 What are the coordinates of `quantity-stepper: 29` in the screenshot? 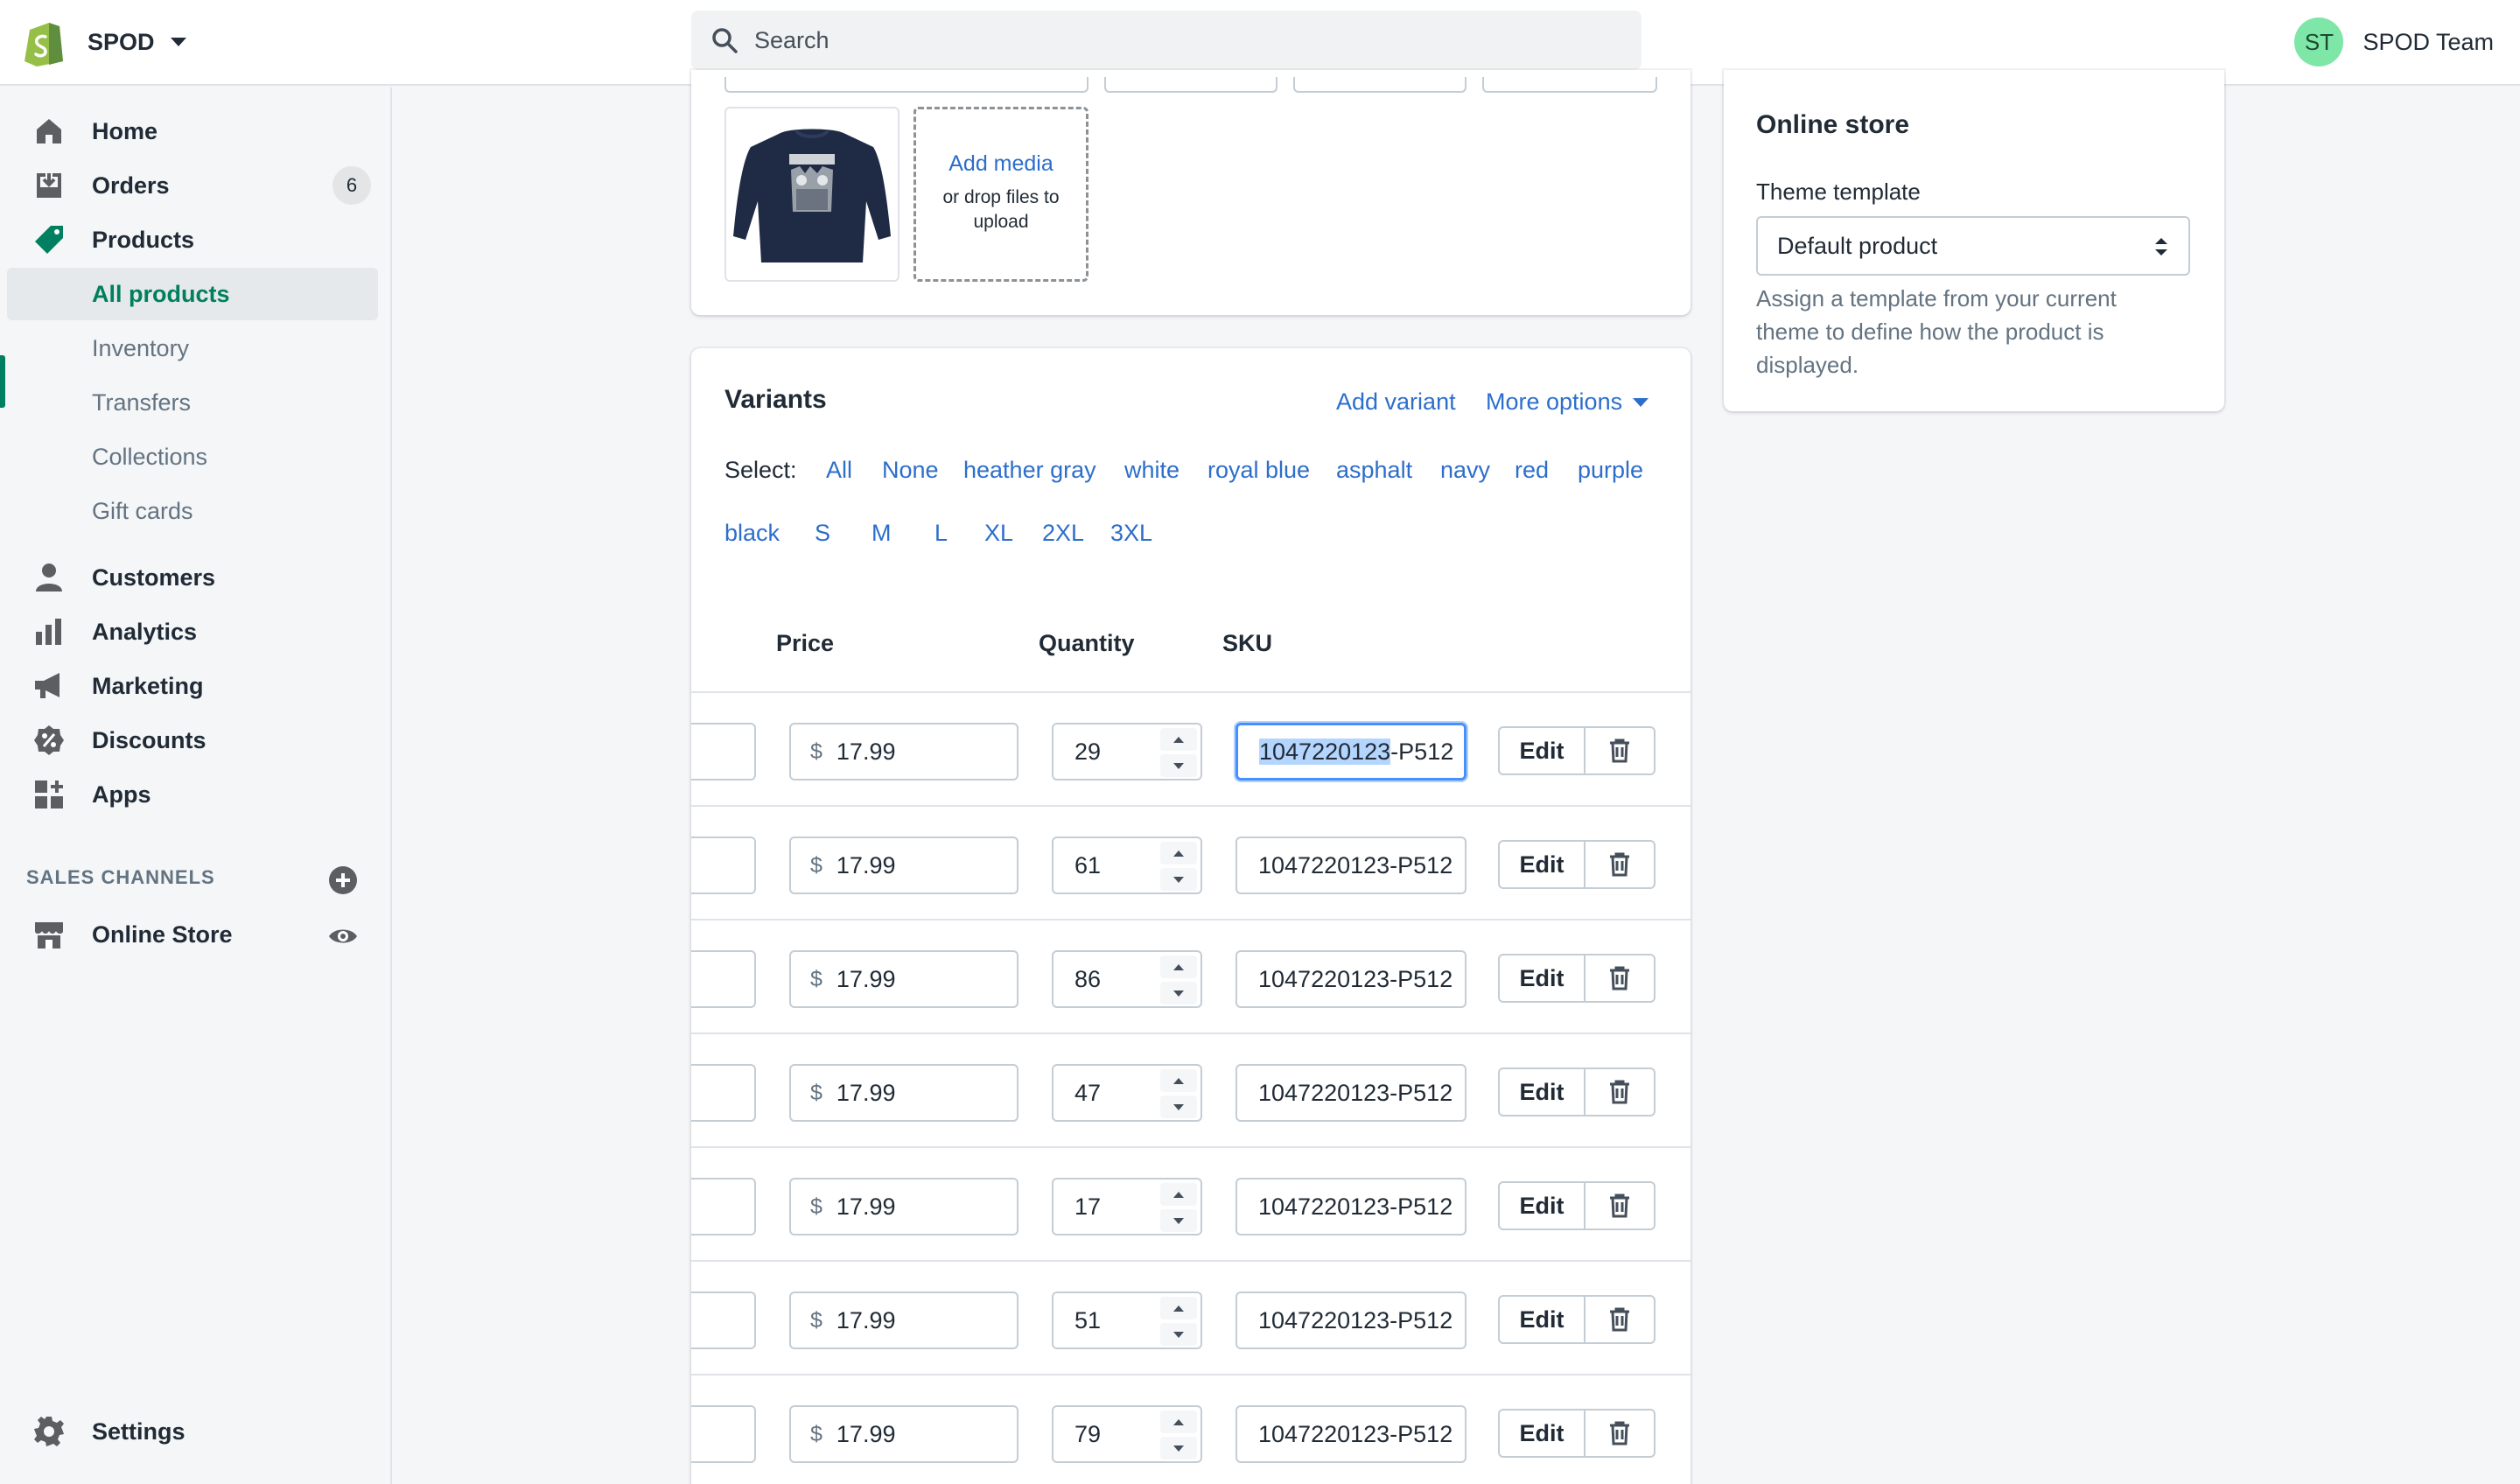 It's located at (1127, 751).